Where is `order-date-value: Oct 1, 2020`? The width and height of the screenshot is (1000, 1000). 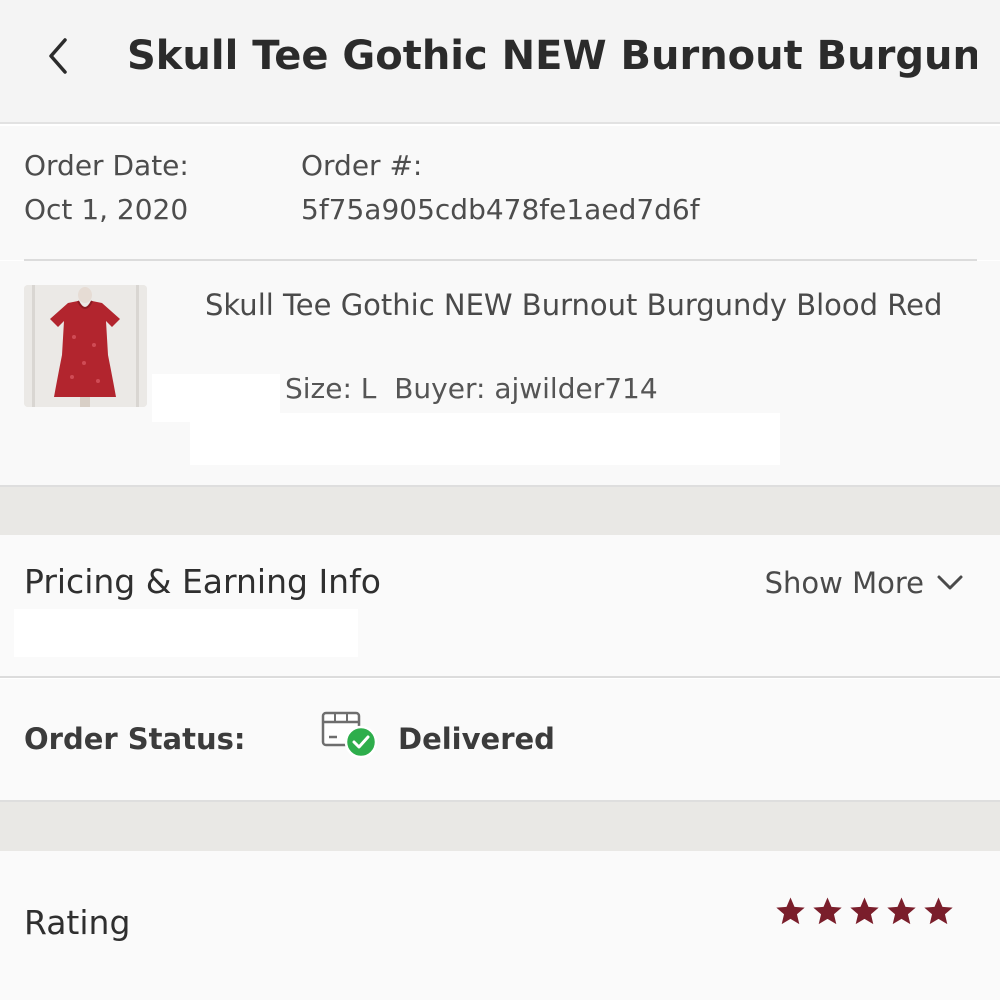 order-date-value: Oct 1, 2020 is located at coordinates (106, 209).